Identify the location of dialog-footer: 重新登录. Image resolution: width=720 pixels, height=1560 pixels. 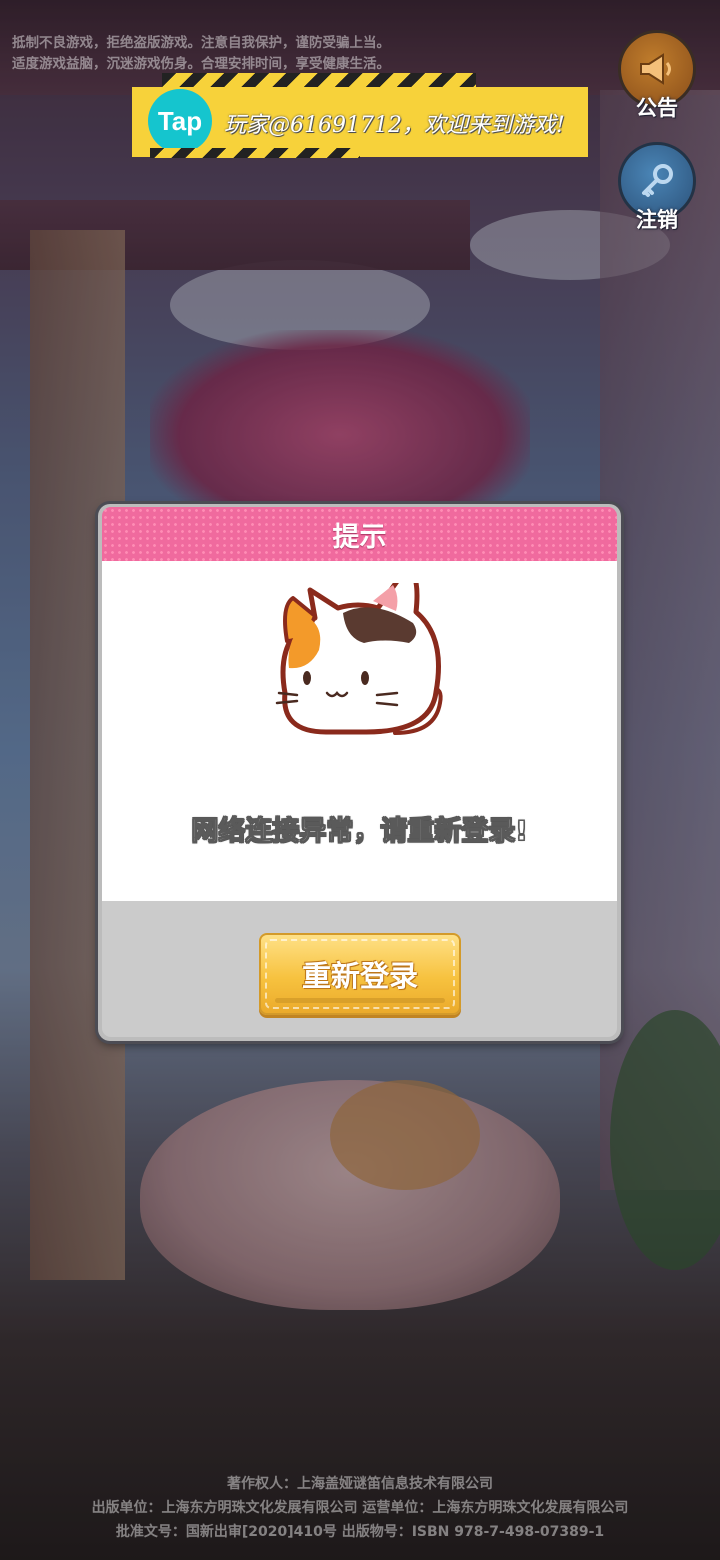
(359, 969).